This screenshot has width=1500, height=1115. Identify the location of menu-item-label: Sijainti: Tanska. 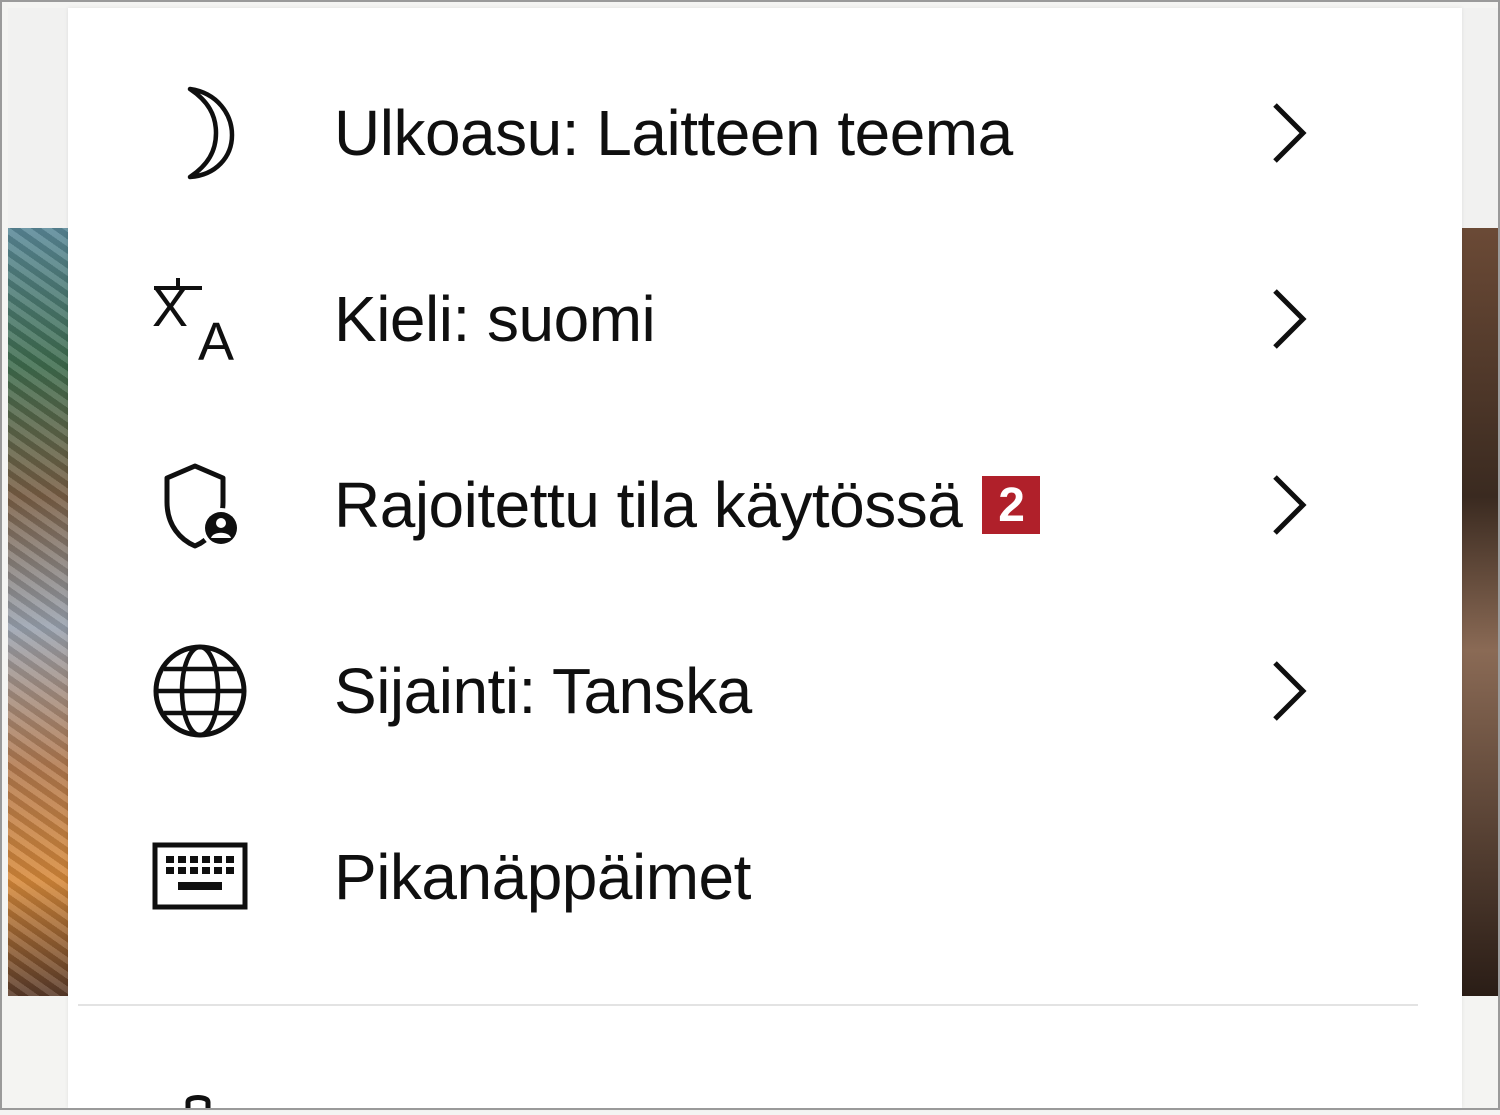
(543, 691).